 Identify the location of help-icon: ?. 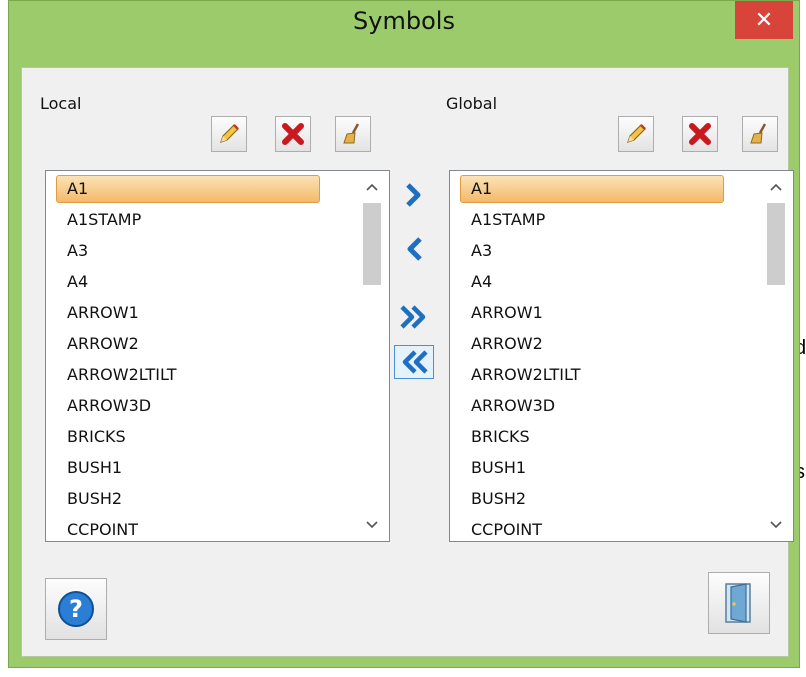
(76, 609).